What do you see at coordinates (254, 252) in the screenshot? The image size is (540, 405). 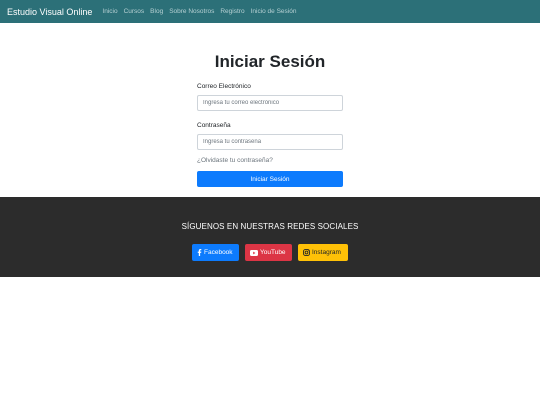 I see `youtube-icon` at bounding box center [254, 252].